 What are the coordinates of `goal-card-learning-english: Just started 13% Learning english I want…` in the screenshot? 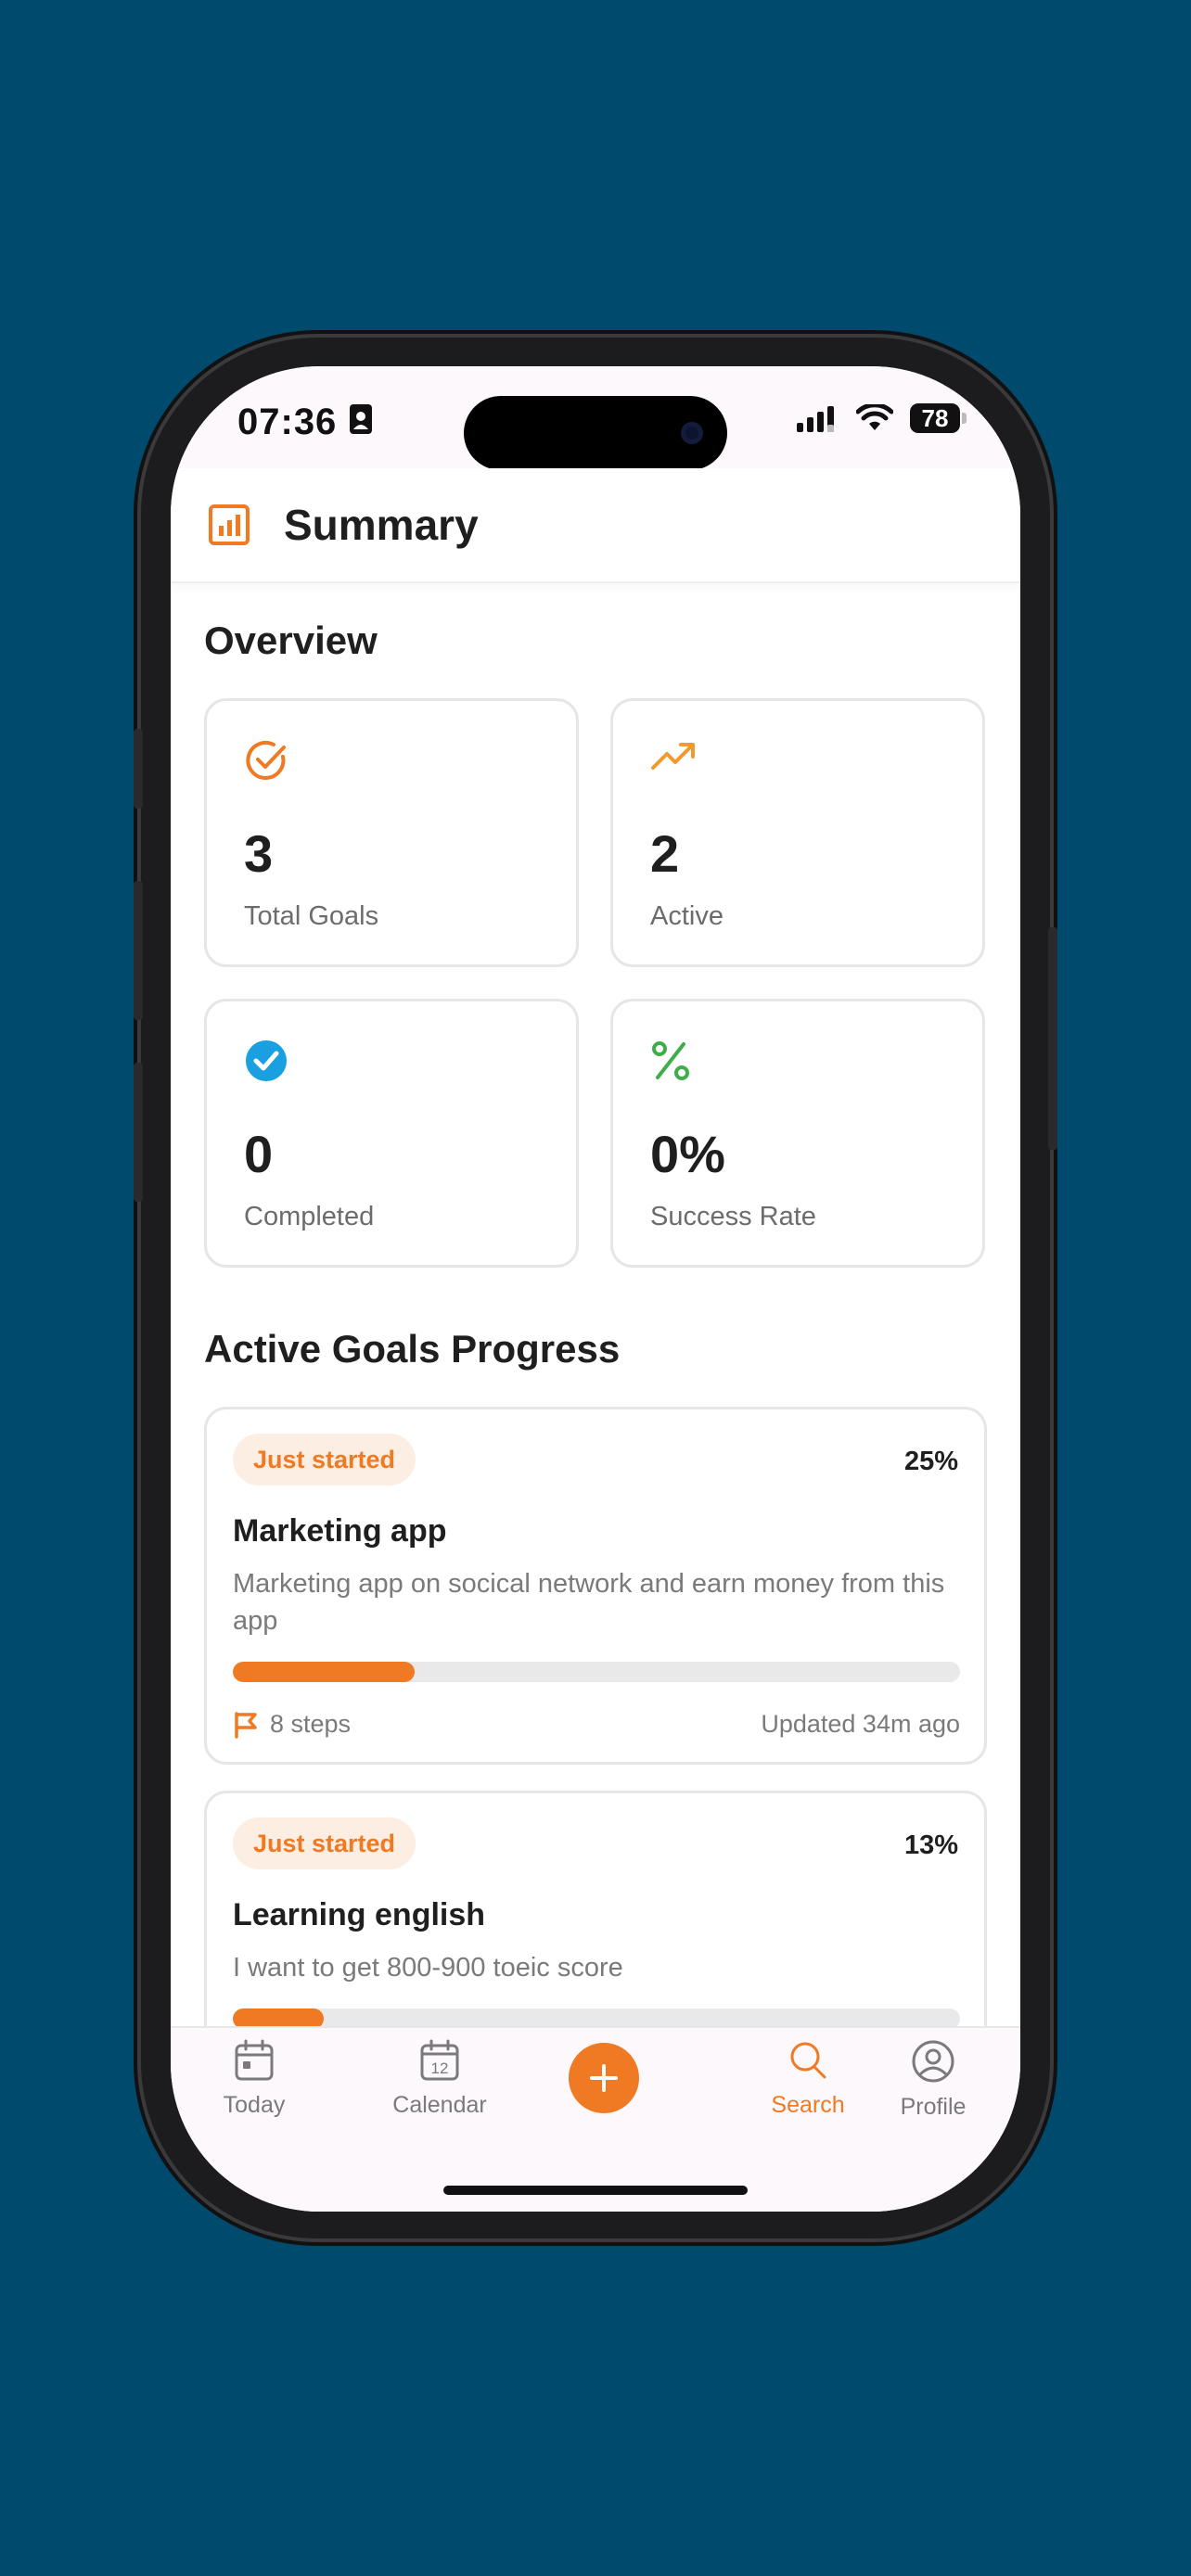 It's located at (595, 1909).